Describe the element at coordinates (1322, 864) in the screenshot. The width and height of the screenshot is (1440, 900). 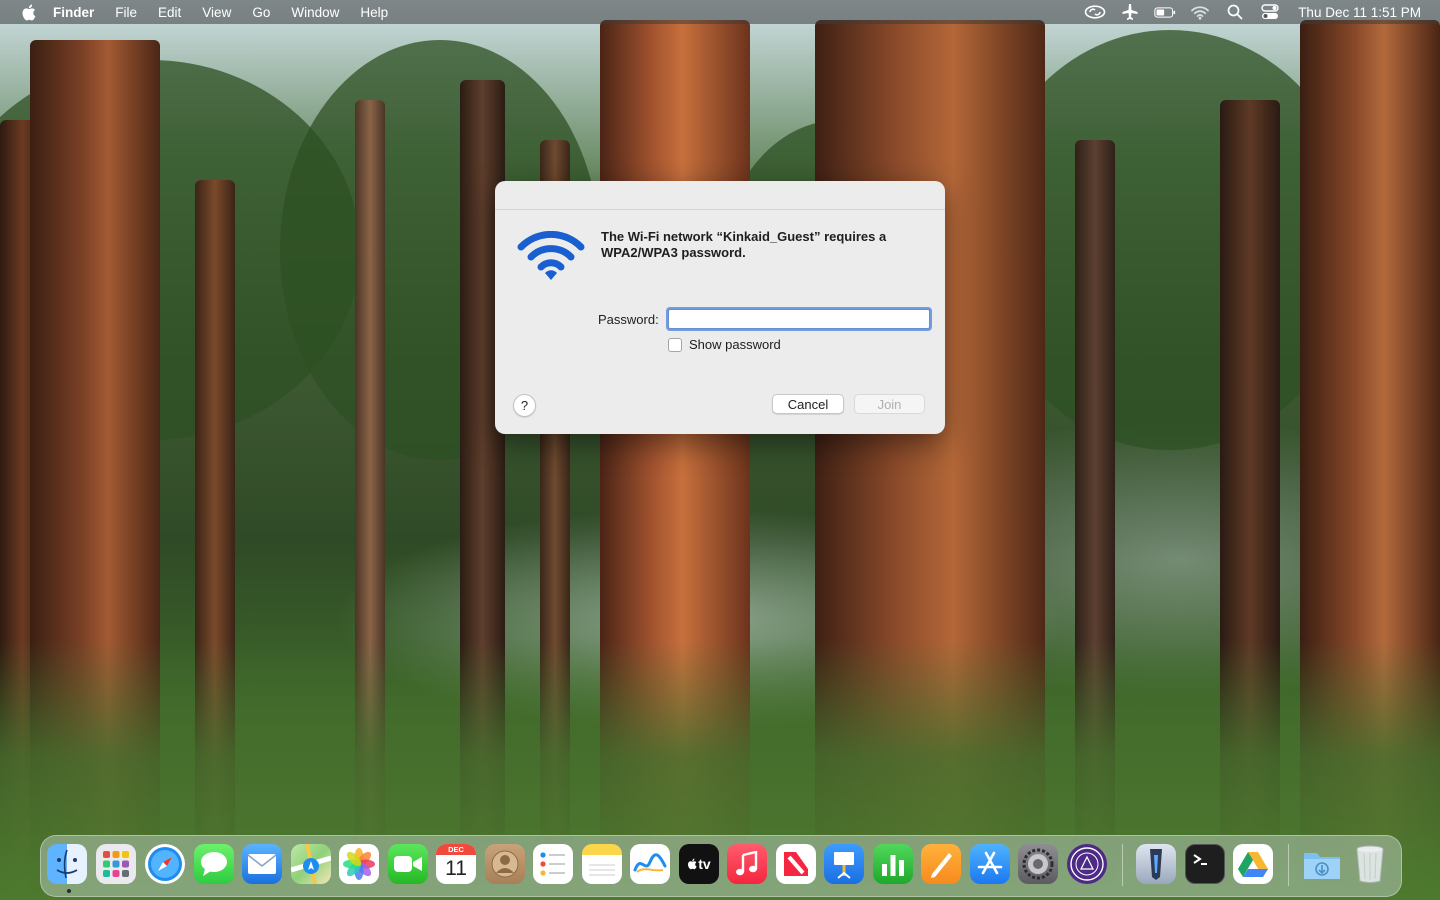
I see `dock-downloads-folder-icon` at that location.